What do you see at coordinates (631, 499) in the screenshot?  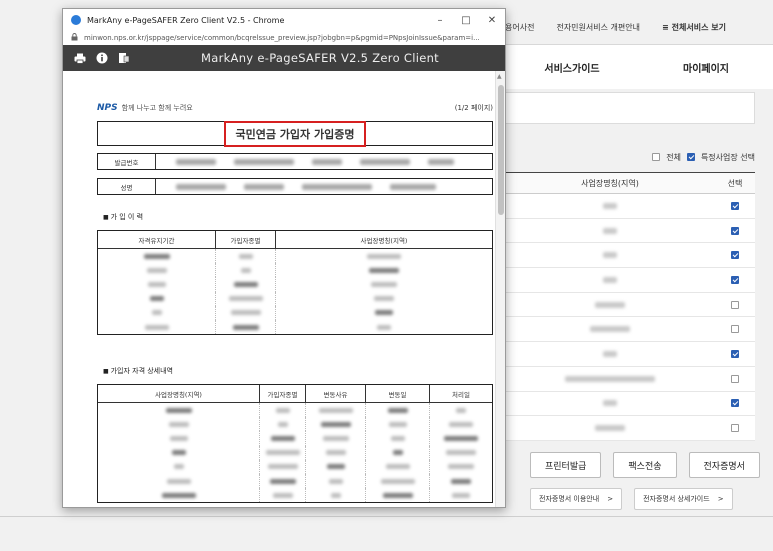 I see `guide-links: 전자증명서 이용안내 > 전자증명서 상세가이드 >` at bounding box center [631, 499].